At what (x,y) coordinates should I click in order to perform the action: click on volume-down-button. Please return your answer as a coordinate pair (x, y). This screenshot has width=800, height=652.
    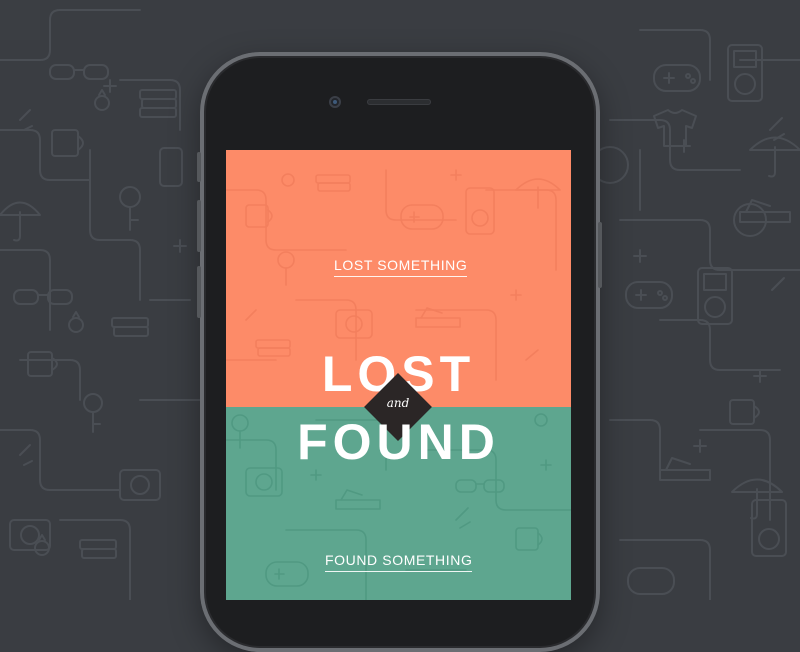
    Looking at the image, I should click on (199, 292).